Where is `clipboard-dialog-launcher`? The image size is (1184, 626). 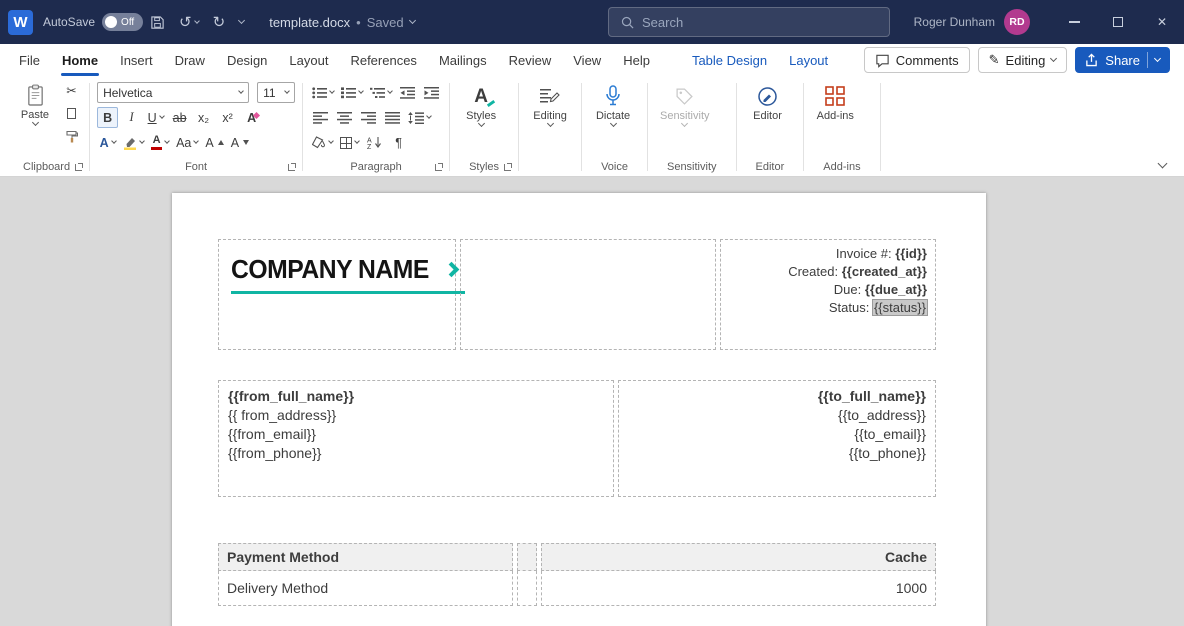 clipboard-dialog-launcher is located at coordinates (79, 167).